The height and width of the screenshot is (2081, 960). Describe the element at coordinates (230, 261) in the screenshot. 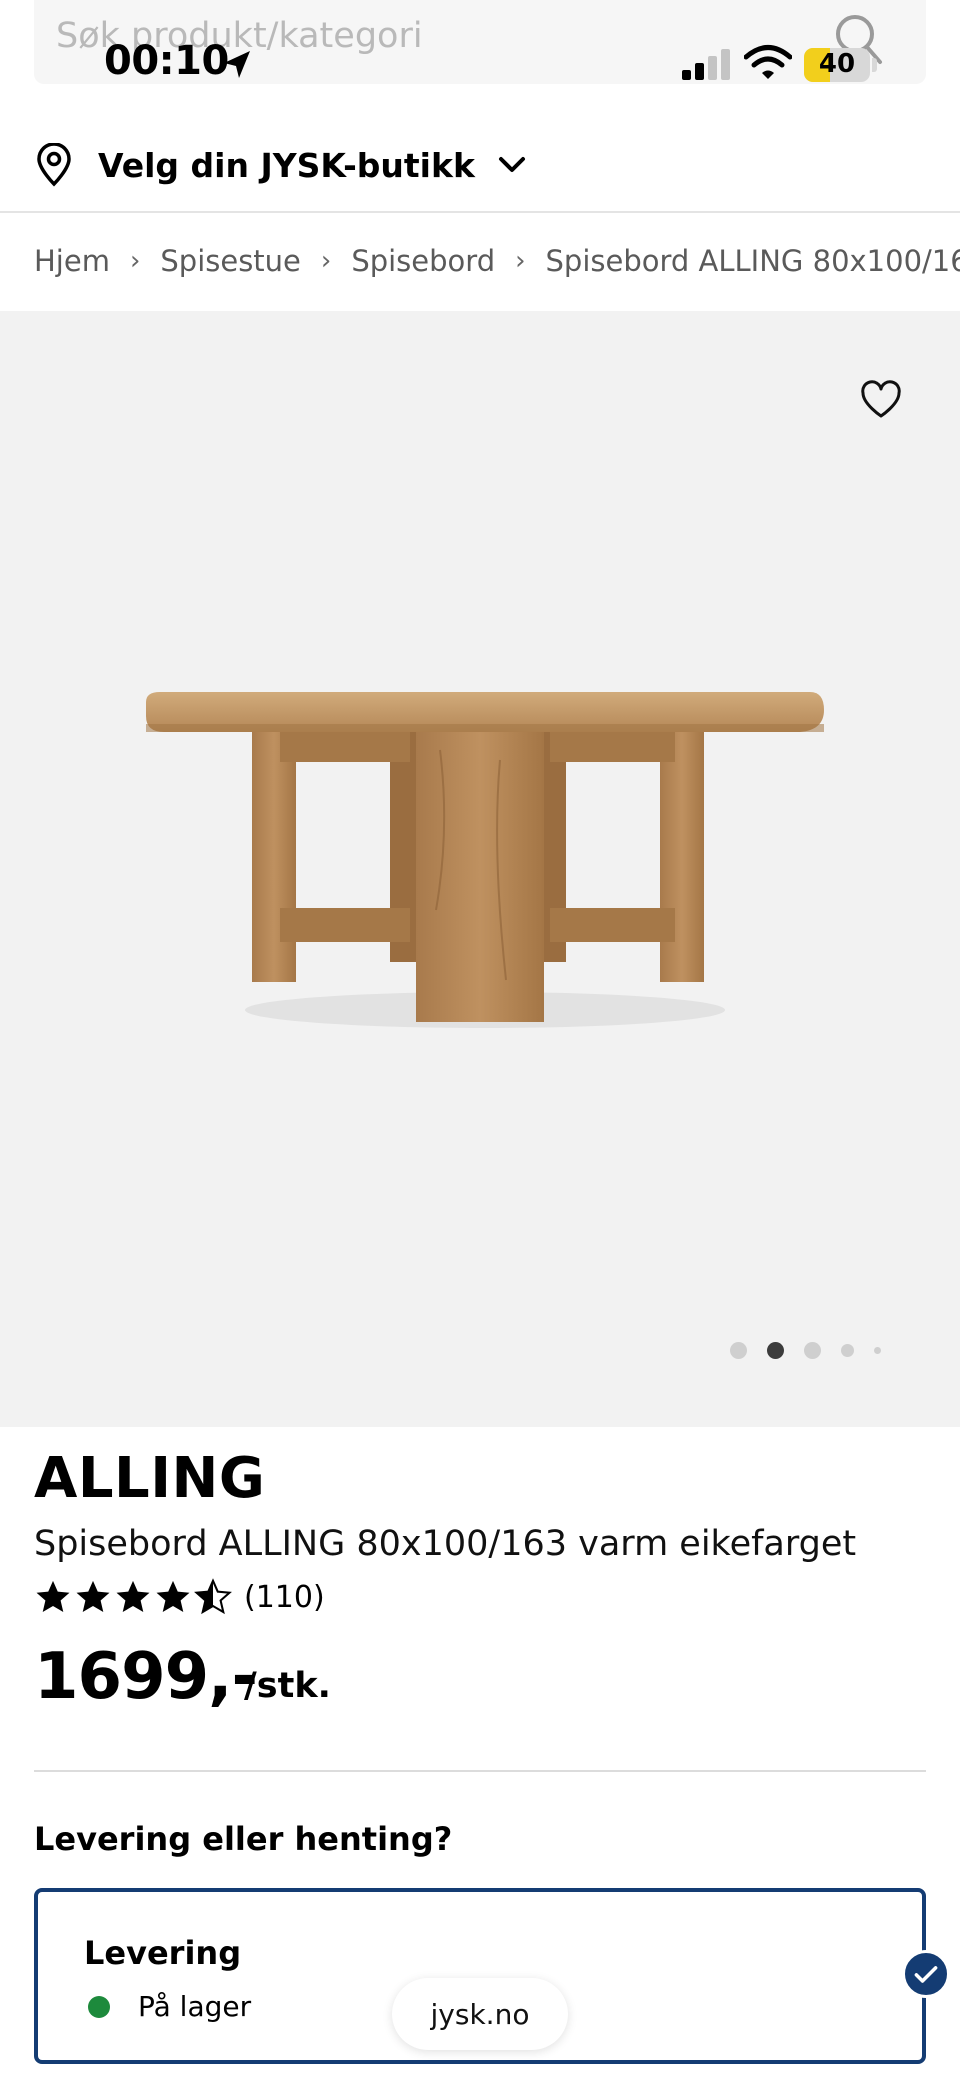

I see `breadcrumb-item-dining-room: Spisestue` at that location.